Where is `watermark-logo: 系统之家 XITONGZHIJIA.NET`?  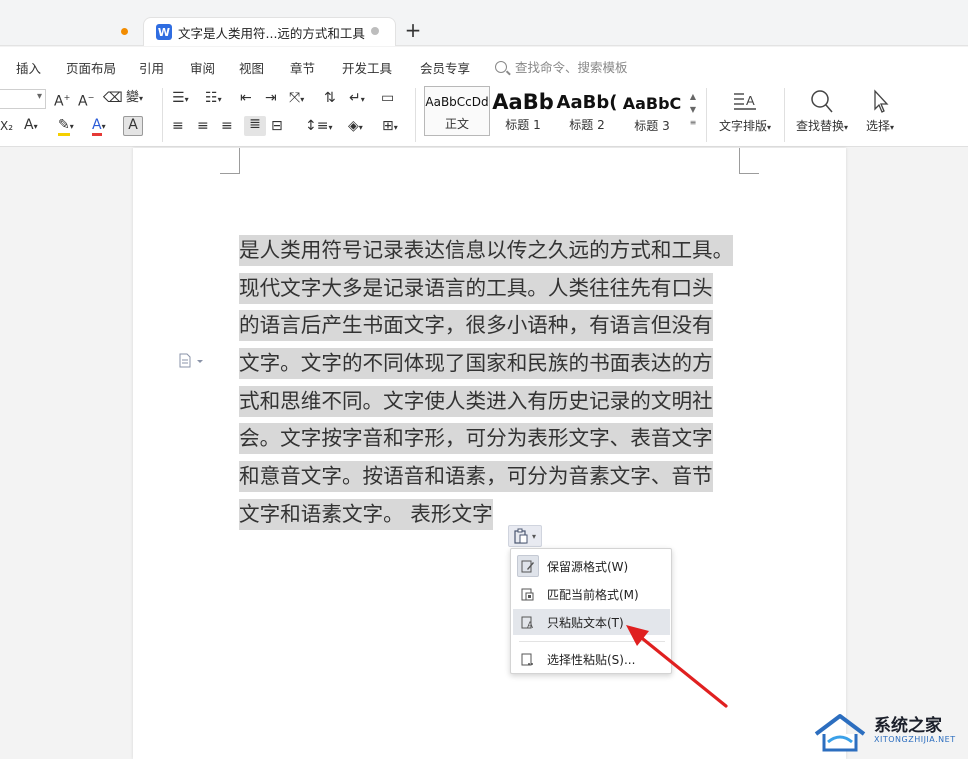 watermark-logo: 系统之家 XITONGZHIJIA.NET is located at coordinates (888, 733).